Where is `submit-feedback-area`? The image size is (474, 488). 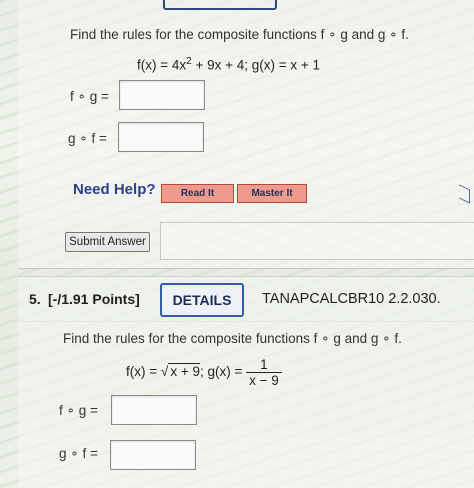
submit-feedback-area is located at coordinates (317, 241).